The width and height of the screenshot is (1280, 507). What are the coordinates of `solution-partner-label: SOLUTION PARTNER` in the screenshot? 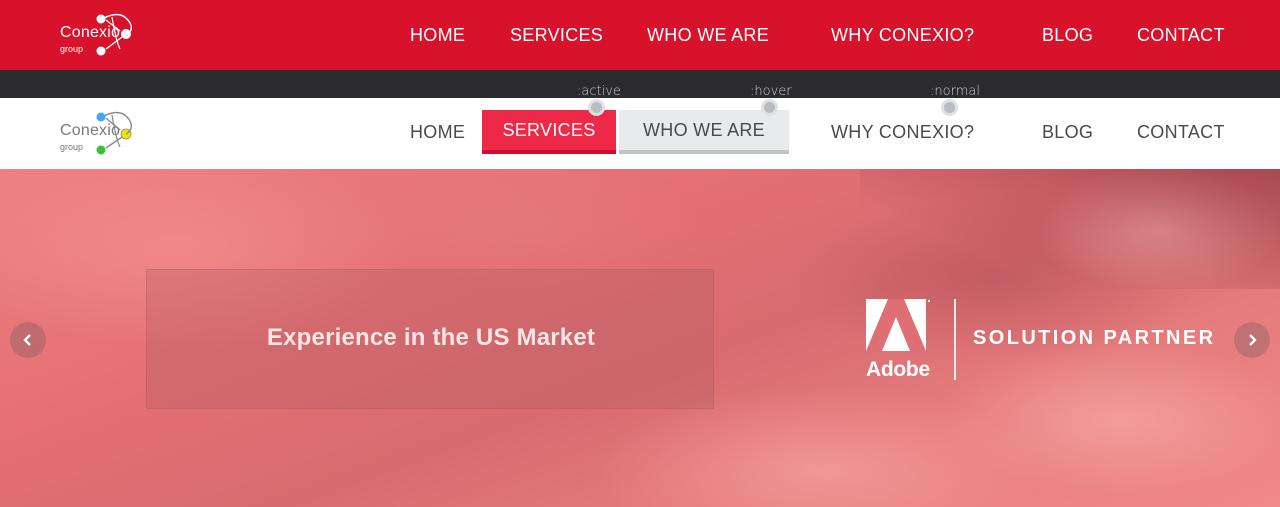 It's located at (1094, 338).